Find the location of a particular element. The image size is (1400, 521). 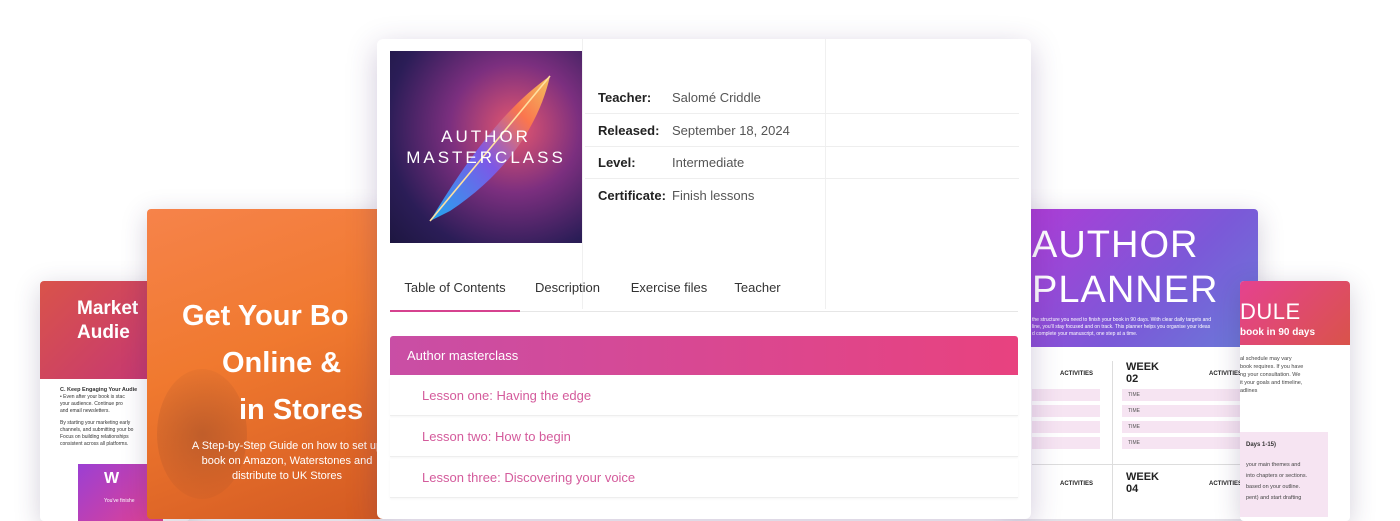

schedule-box-title: Days 1-15) is located at coordinates (1261, 445).